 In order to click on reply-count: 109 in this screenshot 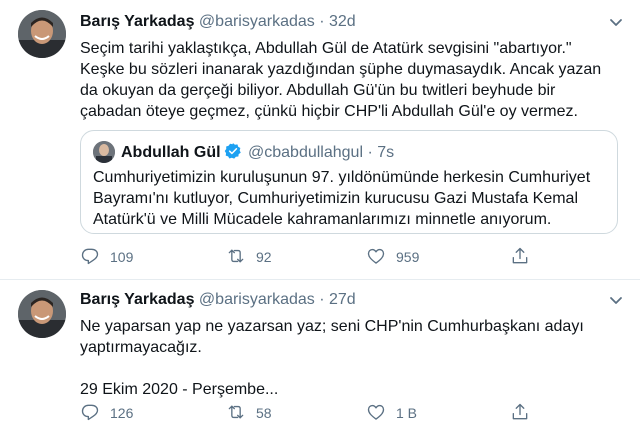, I will do `click(122, 257)`.